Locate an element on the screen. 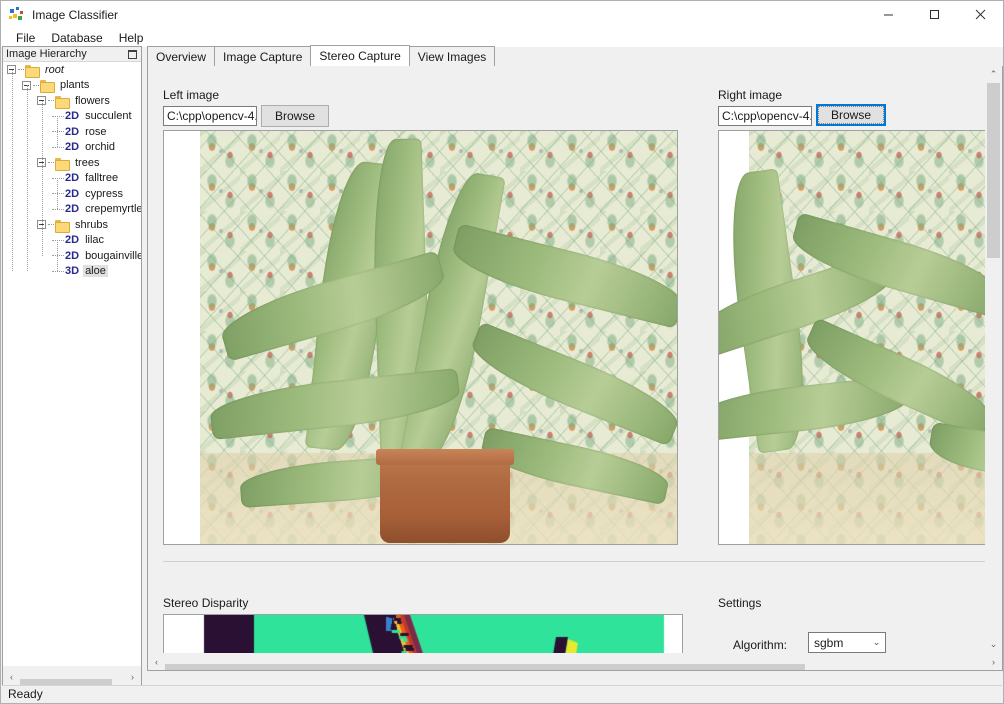 The width and height of the screenshot is (1004, 704). tree-node-label: rose is located at coordinates (96, 131).